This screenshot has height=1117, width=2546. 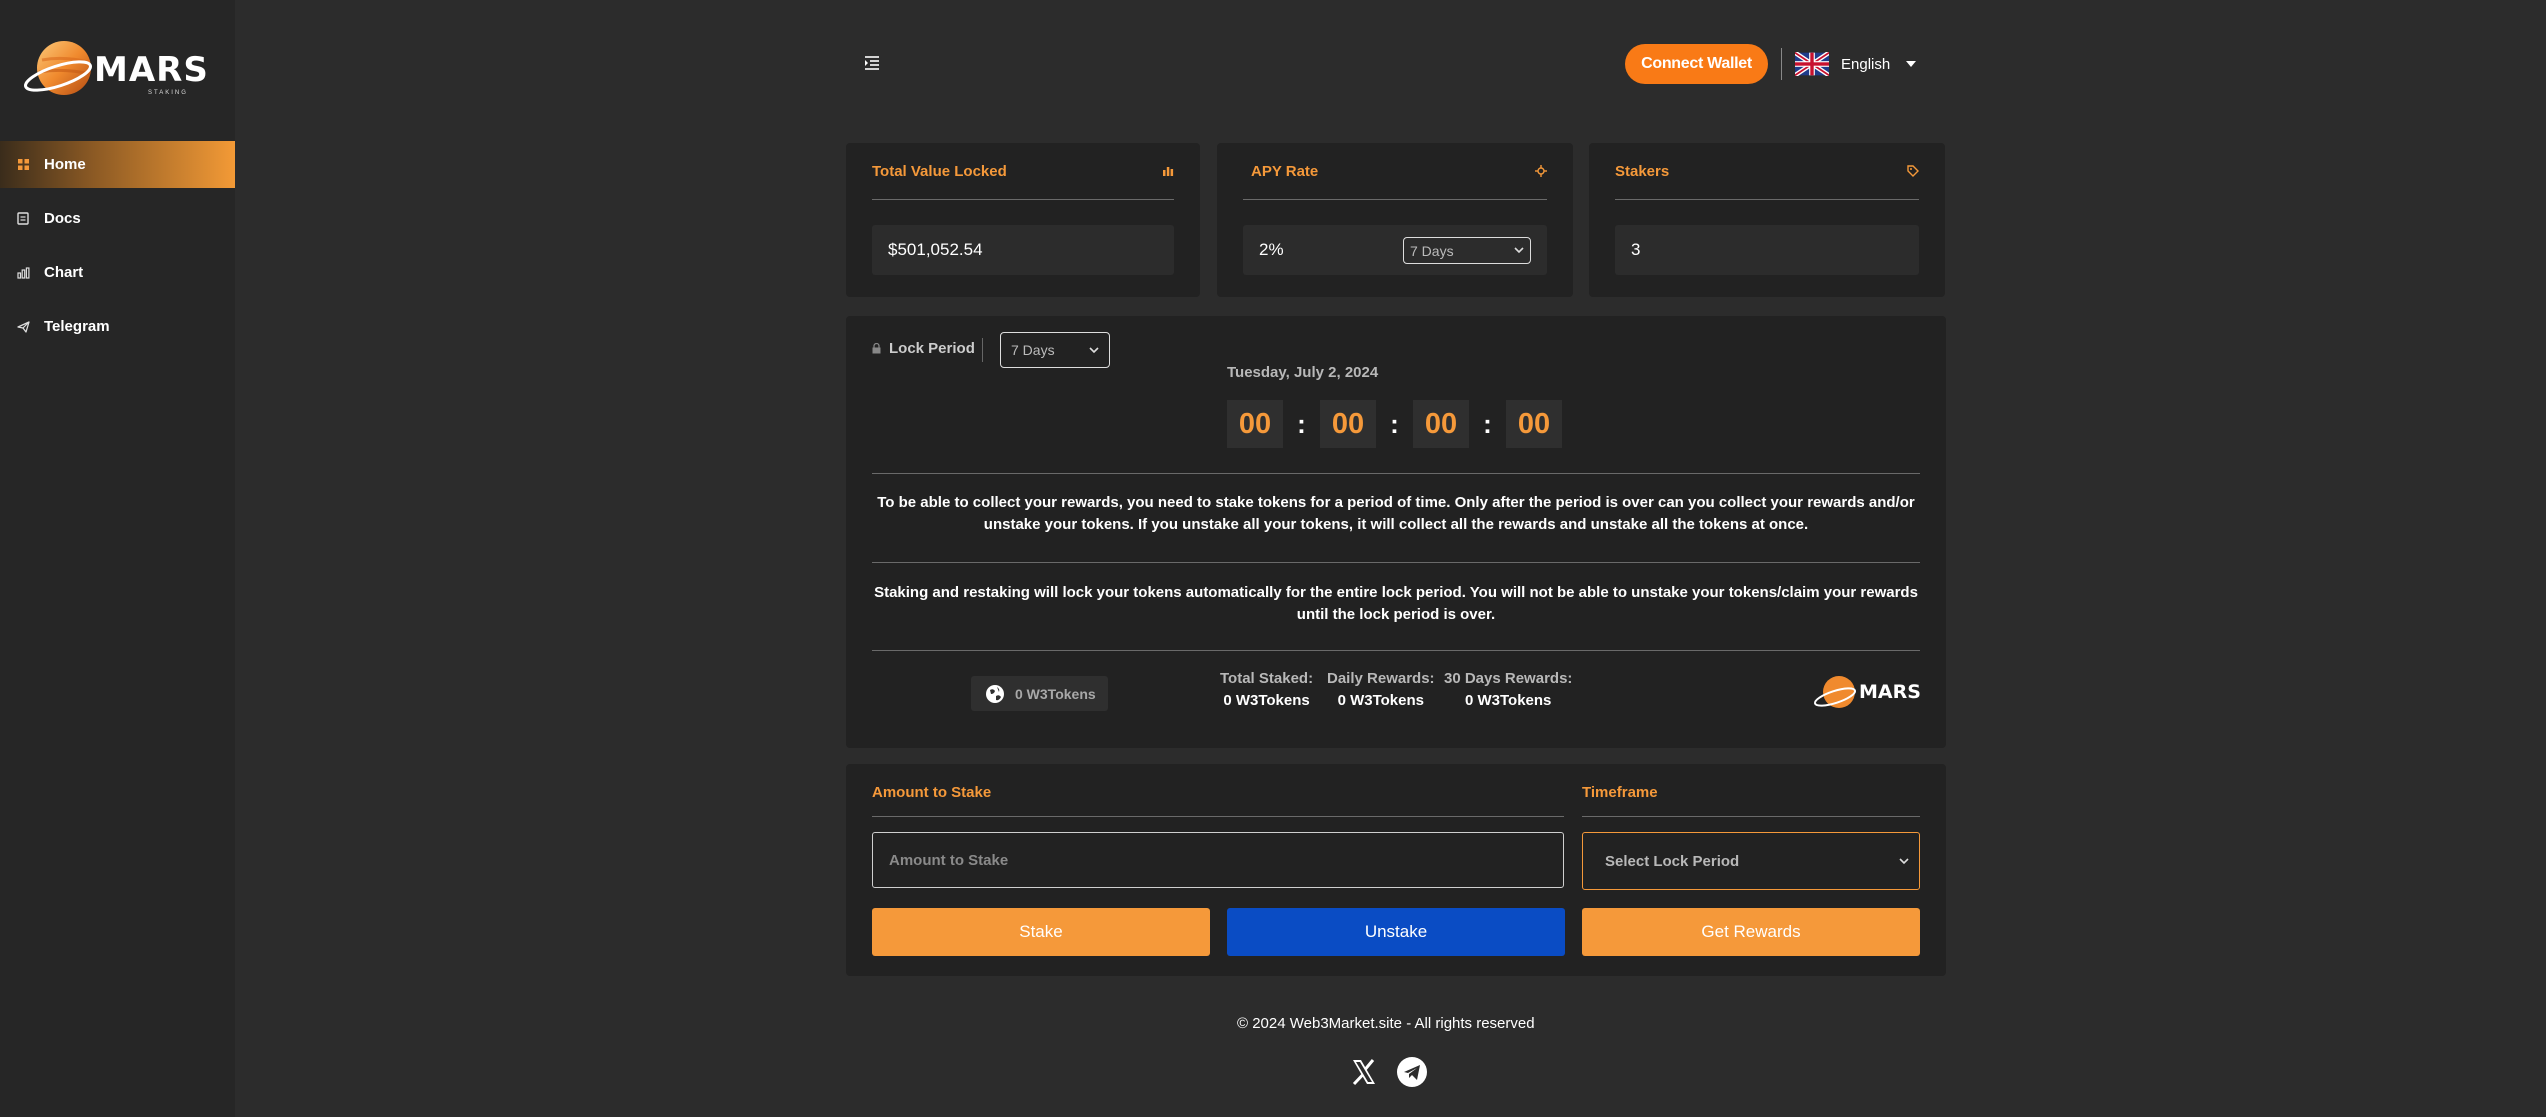 I want to click on stat-label: 30 Days Rewards:, so click(x=1508, y=678).